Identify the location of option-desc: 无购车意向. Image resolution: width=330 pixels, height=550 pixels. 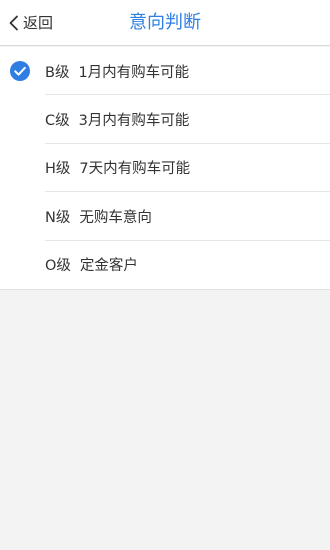
(115, 217).